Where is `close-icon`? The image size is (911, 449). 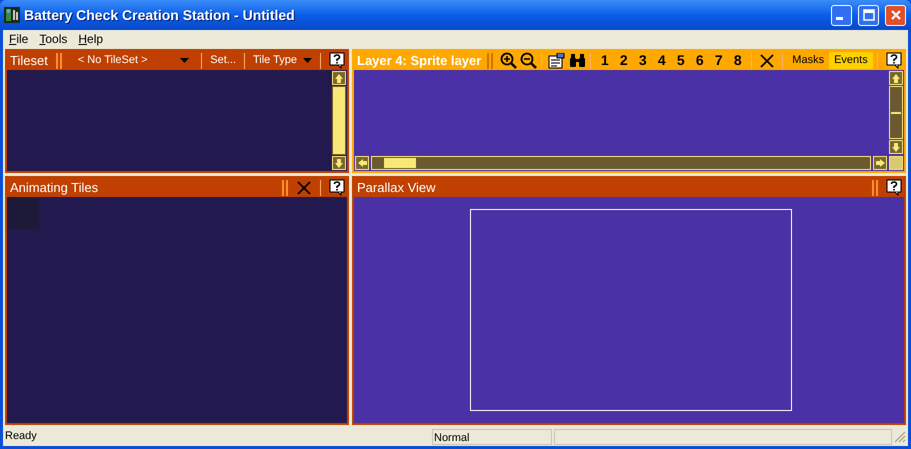
close-icon is located at coordinates (896, 15).